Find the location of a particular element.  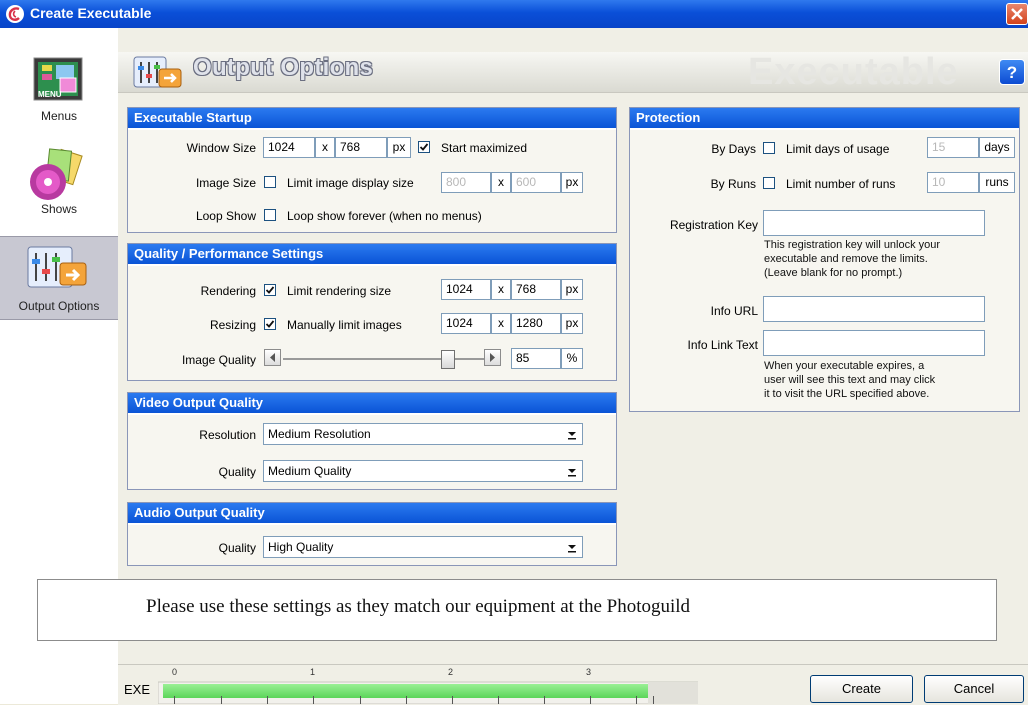

title-bar: Create Executable is located at coordinates (514, 14).